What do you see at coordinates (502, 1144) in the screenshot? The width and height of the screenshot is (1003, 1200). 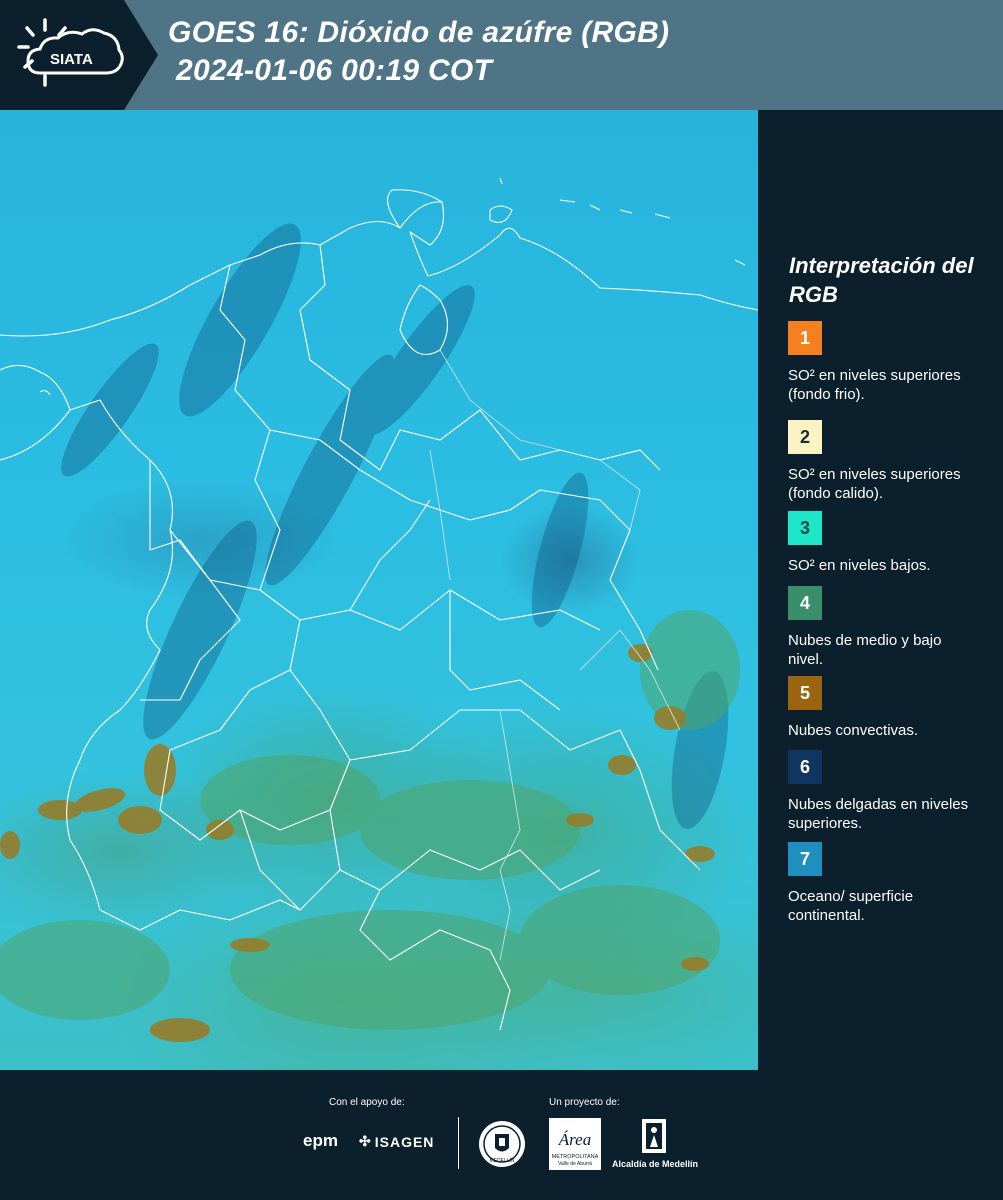 I see `medellin-seal-logo: MEDELLÍN` at bounding box center [502, 1144].